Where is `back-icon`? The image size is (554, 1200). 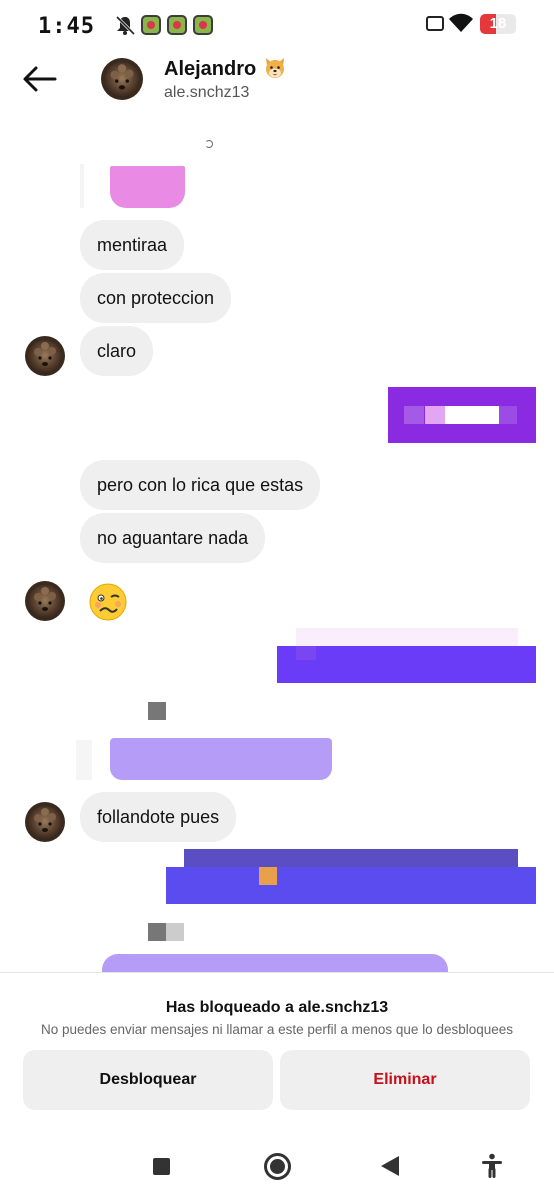 back-icon is located at coordinates (390, 1166).